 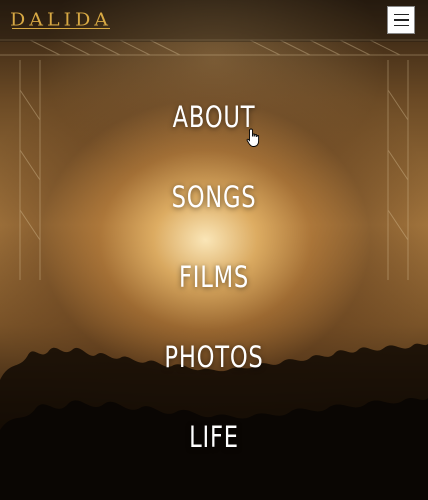 I want to click on hand-pointer-icon, so click(x=253, y=137).